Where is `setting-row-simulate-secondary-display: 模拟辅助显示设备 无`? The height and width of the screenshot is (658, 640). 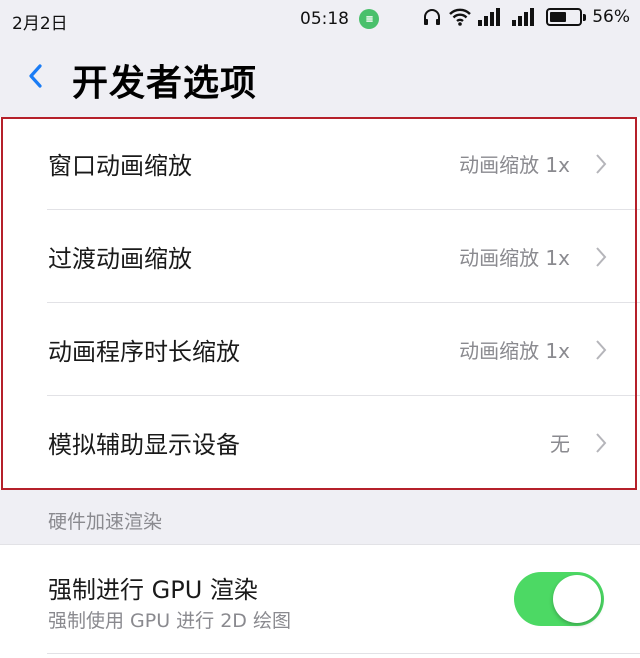 setting-row-simulate-secondary-display: 模拟辅助显示设备 无 is located at coordinates (320, 442).